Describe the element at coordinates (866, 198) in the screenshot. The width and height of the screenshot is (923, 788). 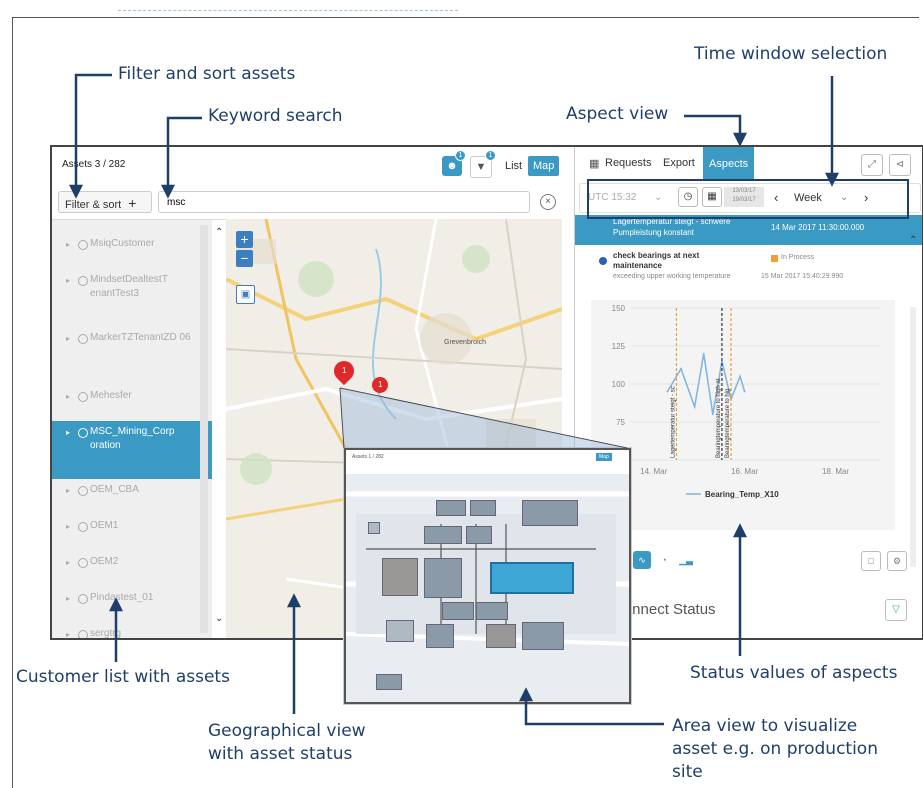
I see `next-window-icon: ›` at that location.